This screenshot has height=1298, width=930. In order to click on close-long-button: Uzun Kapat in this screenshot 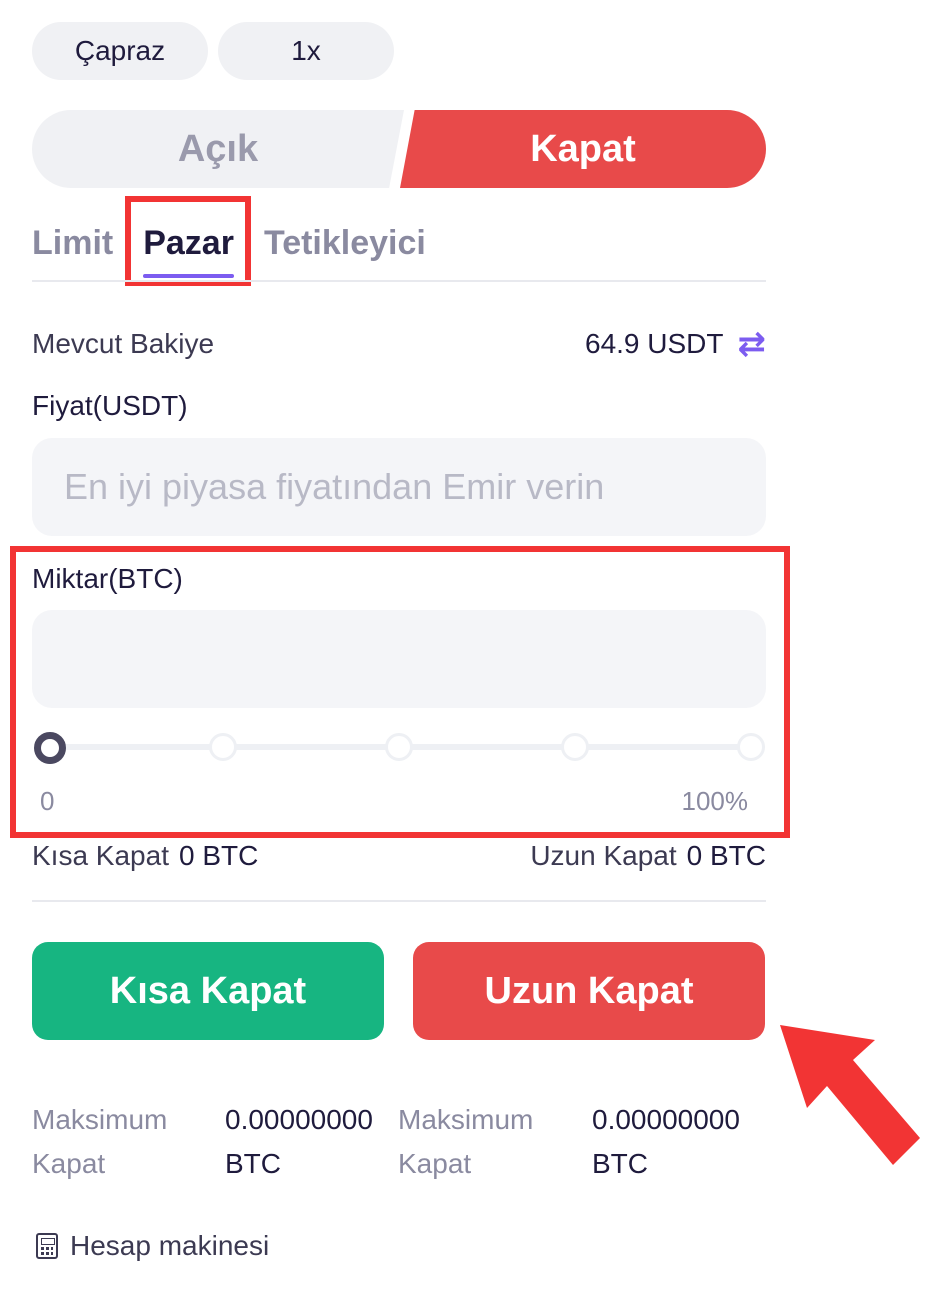, I will do `click(589, 991)`.